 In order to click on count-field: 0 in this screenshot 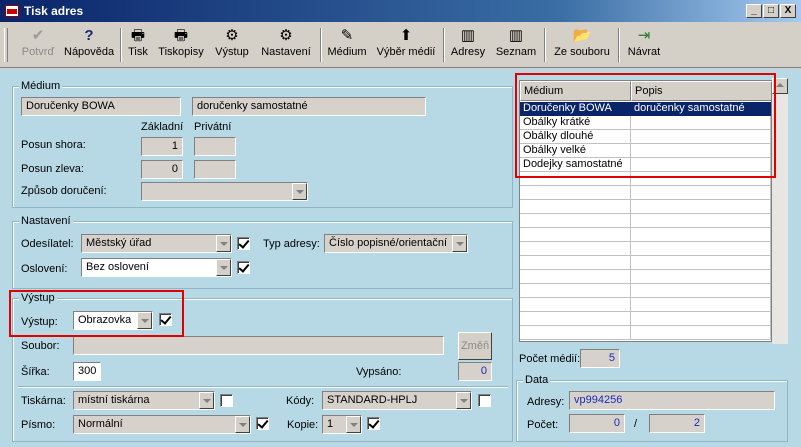, I will do `click(597, 423)`.